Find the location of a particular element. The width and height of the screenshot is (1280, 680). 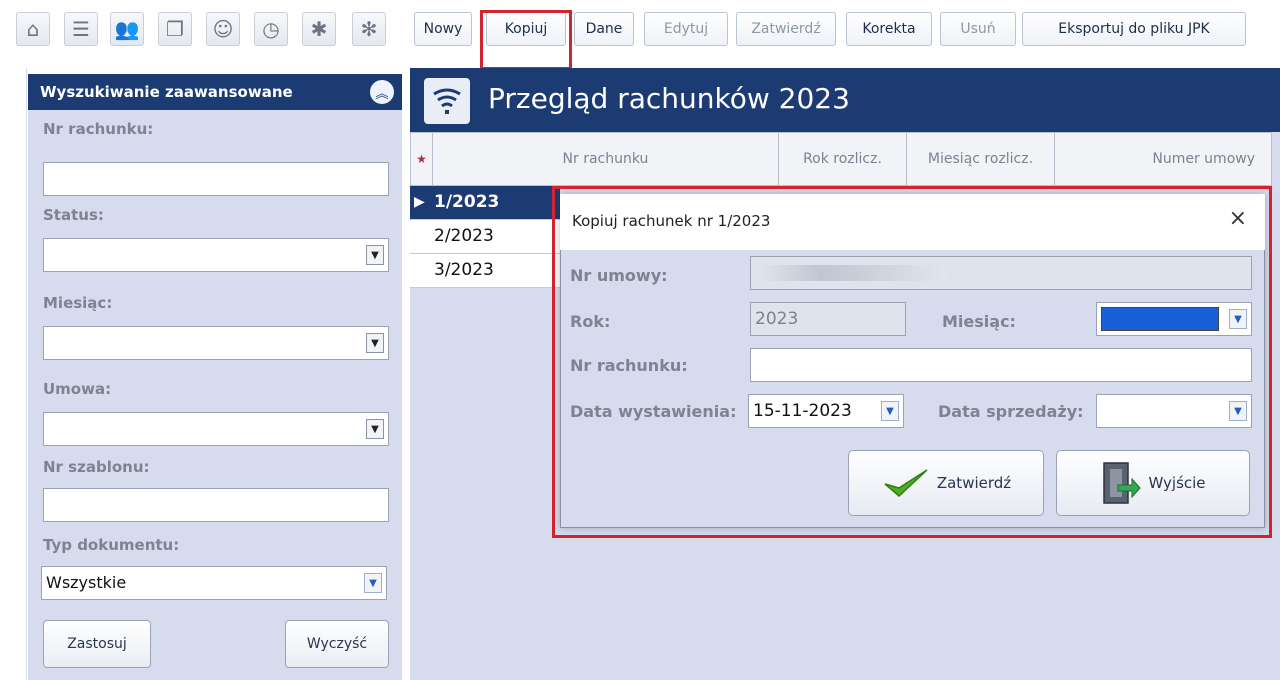

left-strip is located at coordinates (13, 374).